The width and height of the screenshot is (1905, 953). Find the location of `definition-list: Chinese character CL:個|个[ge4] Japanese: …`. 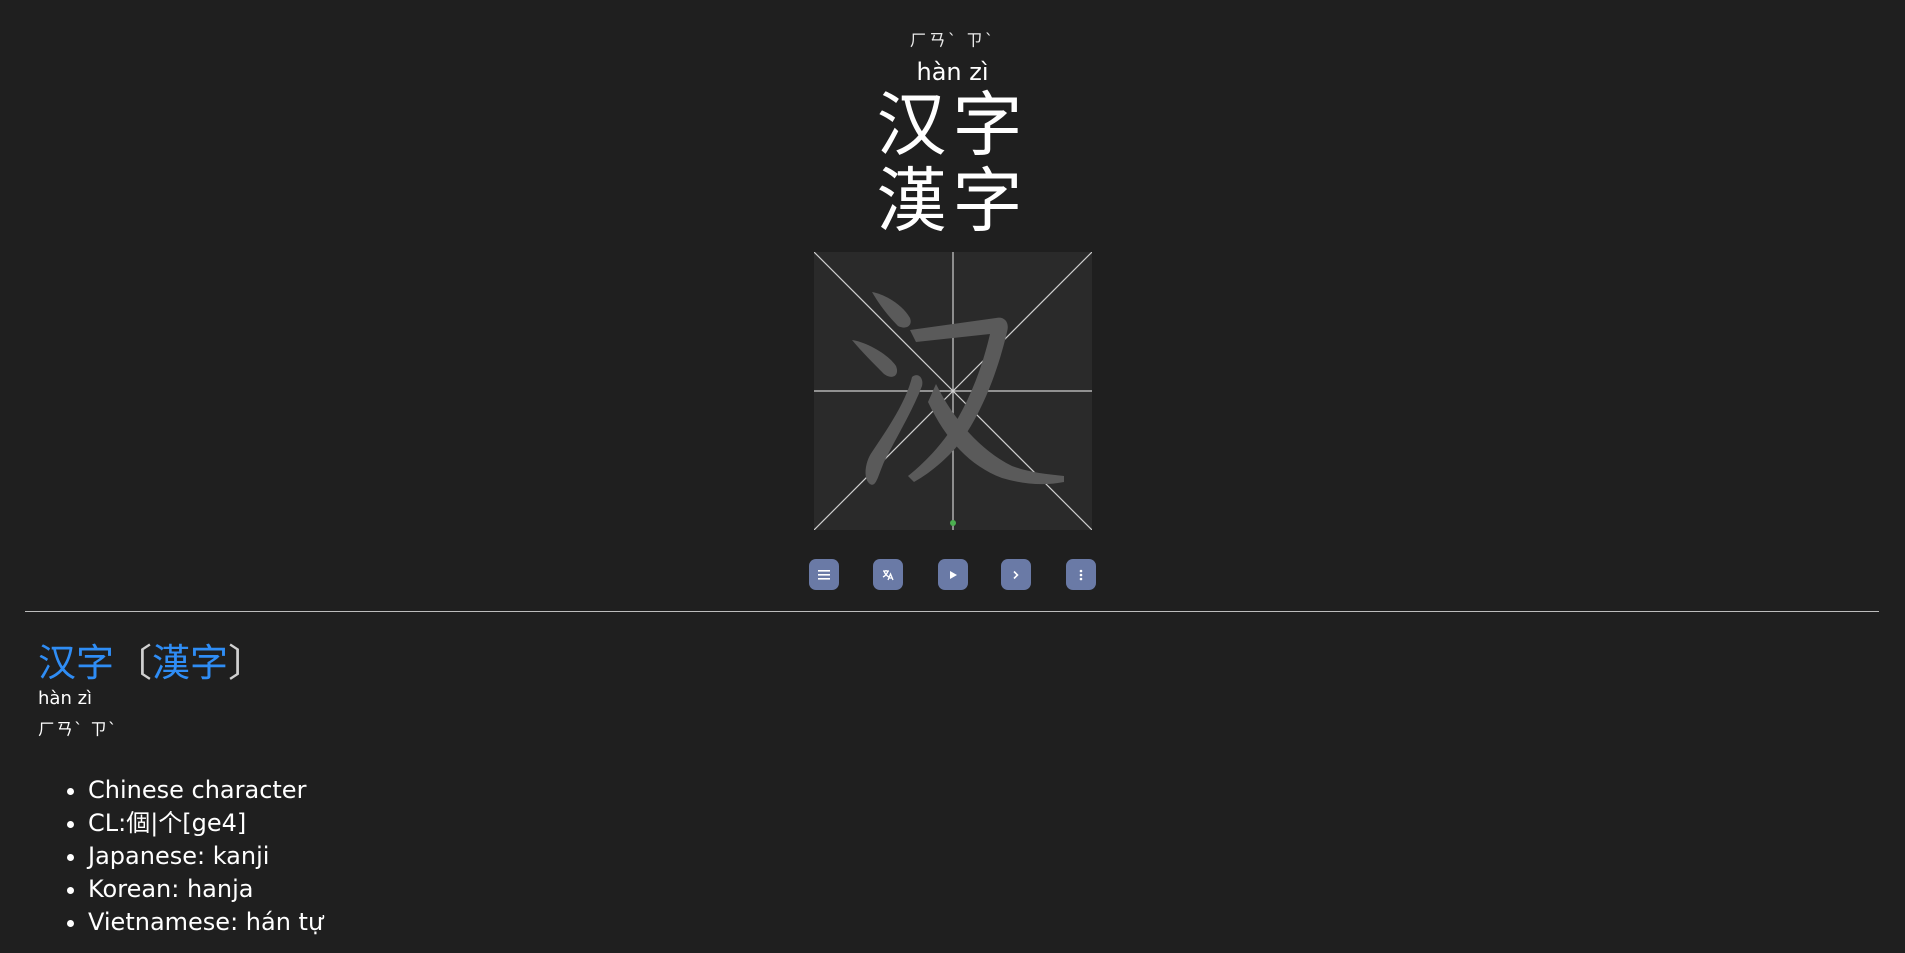

definition-list: Chinese character CL:個|个[ge4] Japanese: … is located at coordinates (190, 856).